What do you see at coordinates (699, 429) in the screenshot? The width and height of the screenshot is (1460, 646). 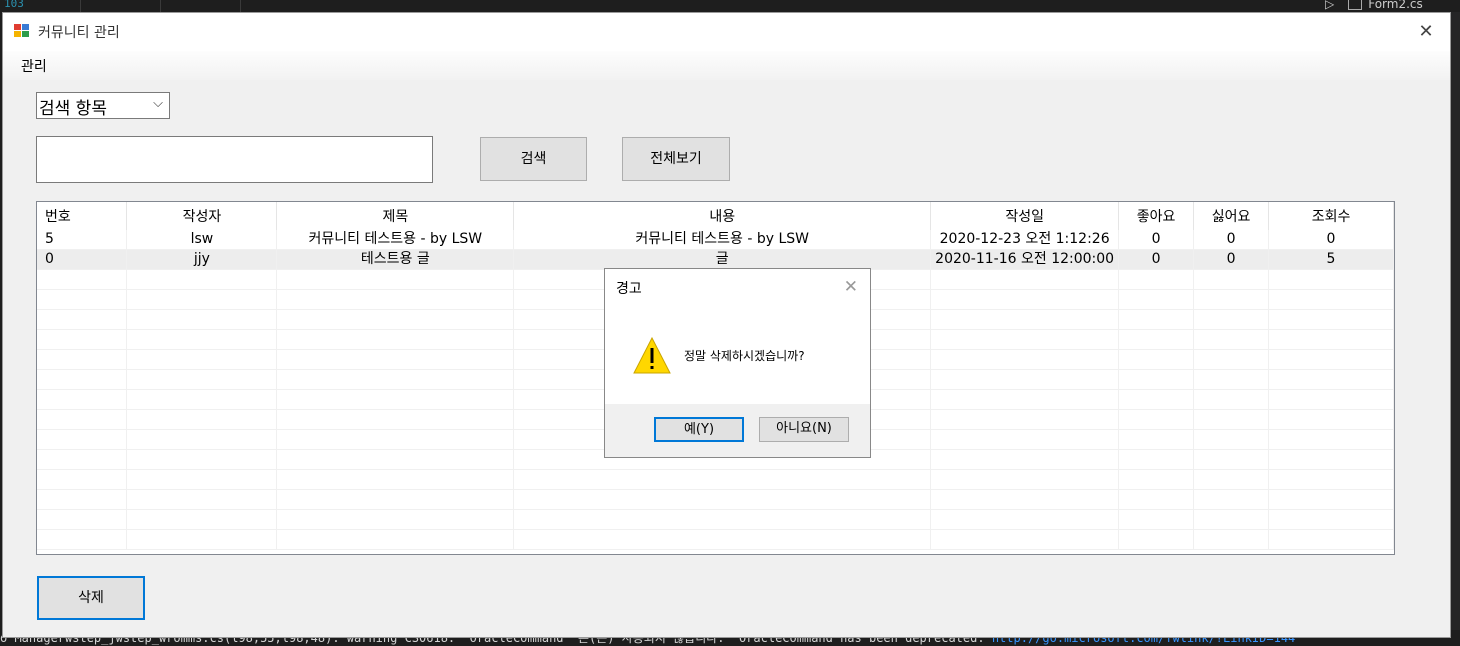 I see `yes-button: 예(Y)` at bounding box center [699, 429].